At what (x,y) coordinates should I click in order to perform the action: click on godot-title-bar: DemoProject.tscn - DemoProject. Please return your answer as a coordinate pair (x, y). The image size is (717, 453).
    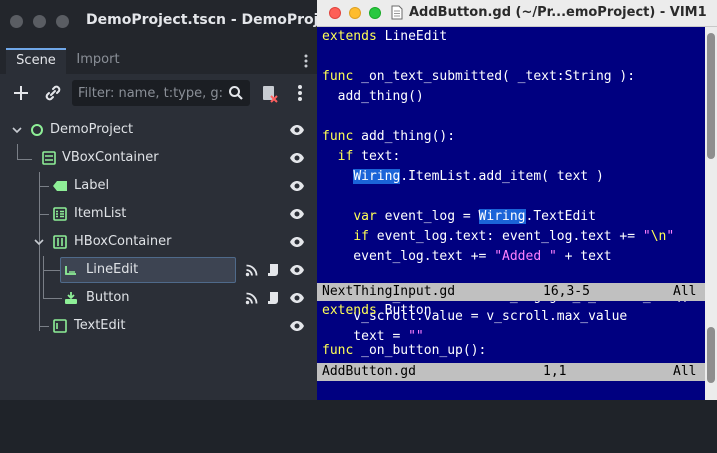
    Looking at the image, I should click on (171, 22).